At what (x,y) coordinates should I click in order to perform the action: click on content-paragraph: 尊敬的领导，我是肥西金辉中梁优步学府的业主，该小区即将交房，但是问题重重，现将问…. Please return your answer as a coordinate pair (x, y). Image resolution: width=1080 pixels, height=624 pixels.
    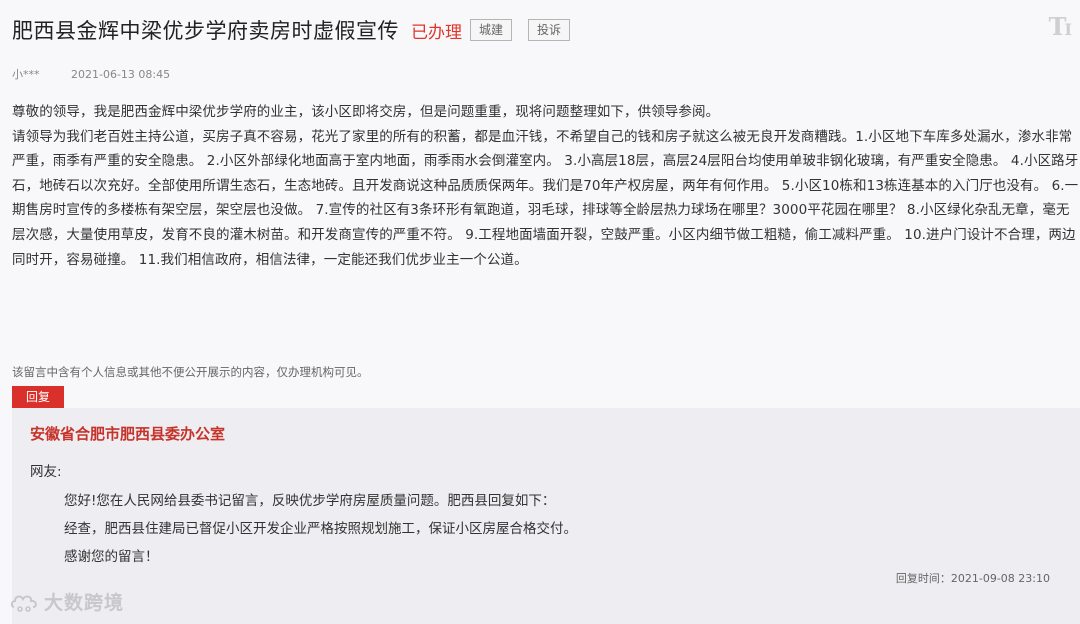
    Looking at the image, I should click on (366, 112).